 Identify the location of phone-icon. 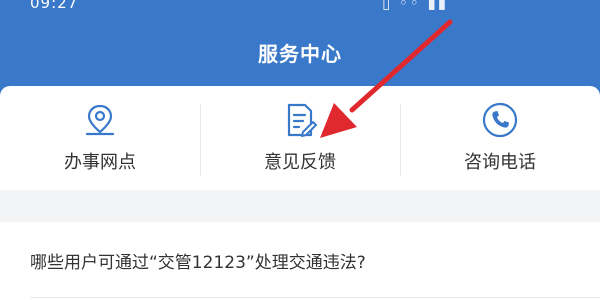
(500, 120).